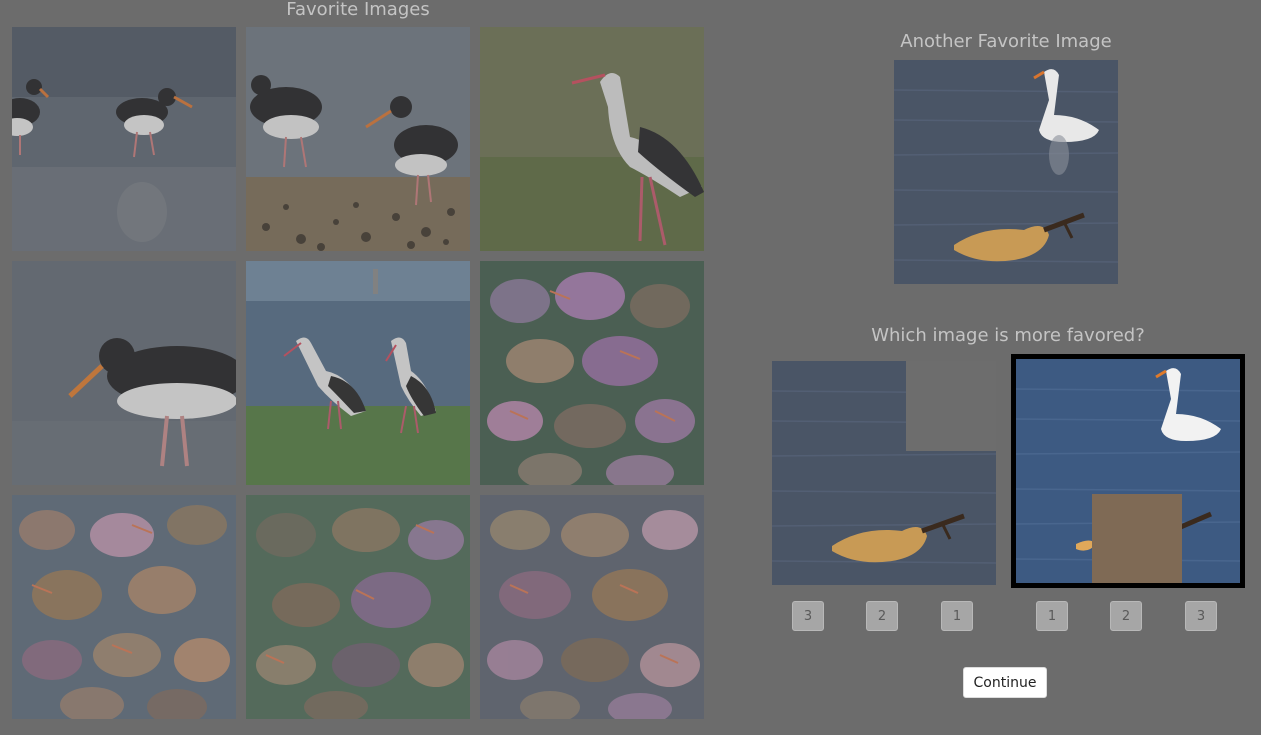 The image size is (1261, 735). I want to click on comparison-image-left, so click(884, 473).